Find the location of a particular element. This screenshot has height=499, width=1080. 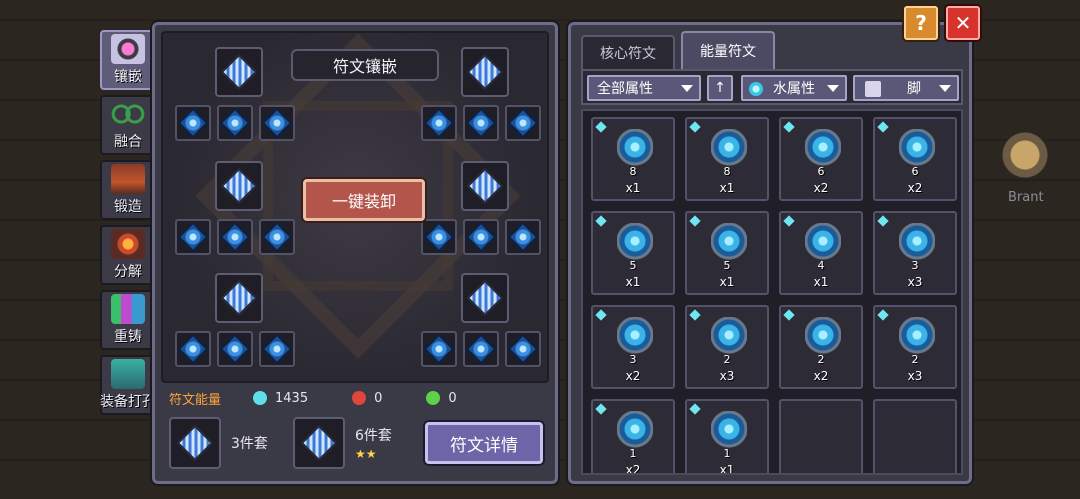

rune-item: 3 x2 is located at coordinates (633, 347).